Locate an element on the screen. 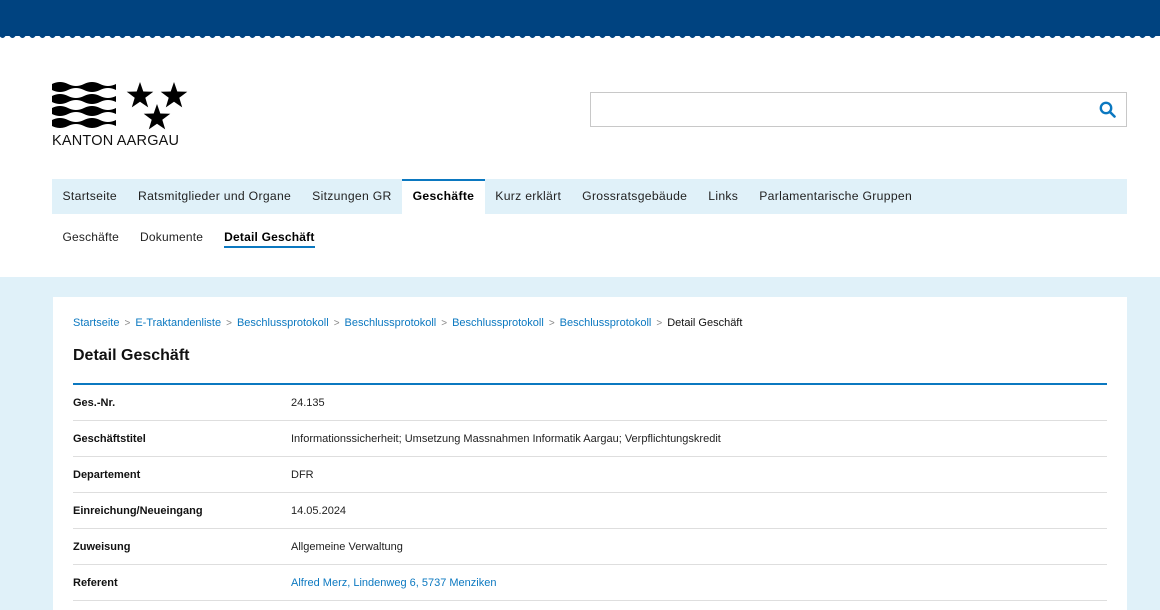 This screenshot has width=1160, height=610. breadcrumb-item-current: Detail Geschäft is located at coordinates (705, 323).